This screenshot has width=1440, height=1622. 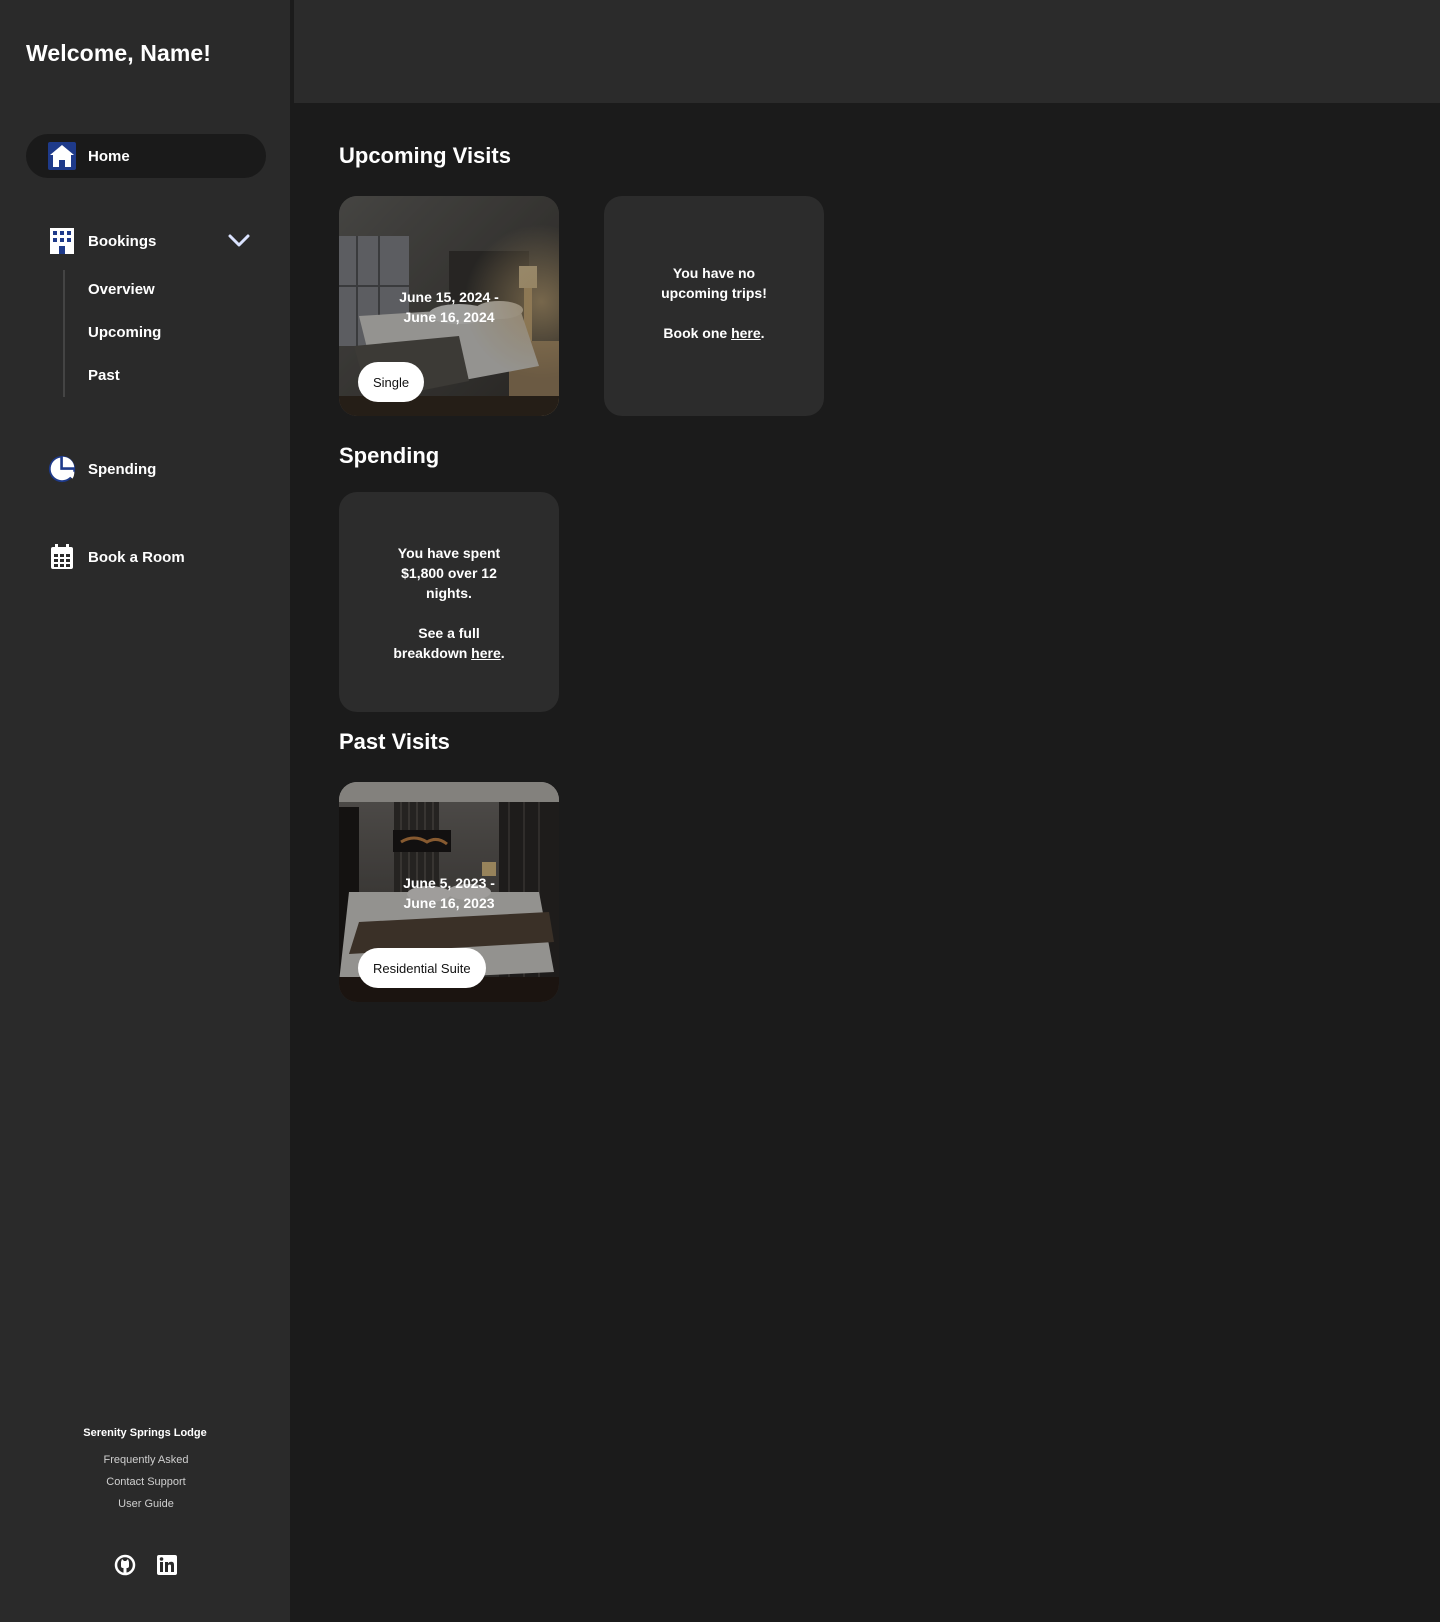 I want to click on breakdown-text: breakdown, so click(x=432, y=653).